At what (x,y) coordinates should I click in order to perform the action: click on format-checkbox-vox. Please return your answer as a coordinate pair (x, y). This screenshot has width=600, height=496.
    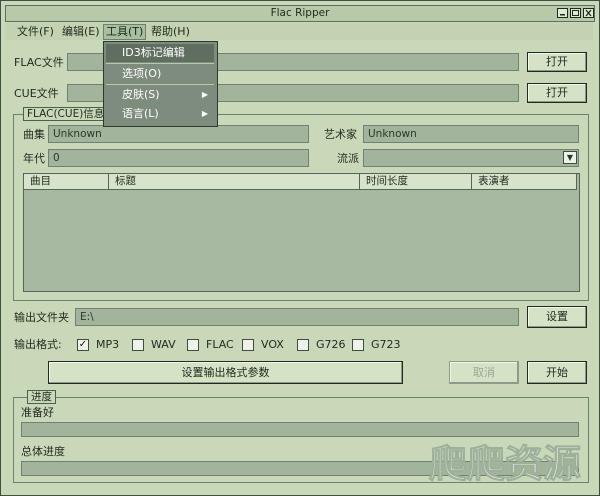
    Looking at the image, I should click on (248, 345).